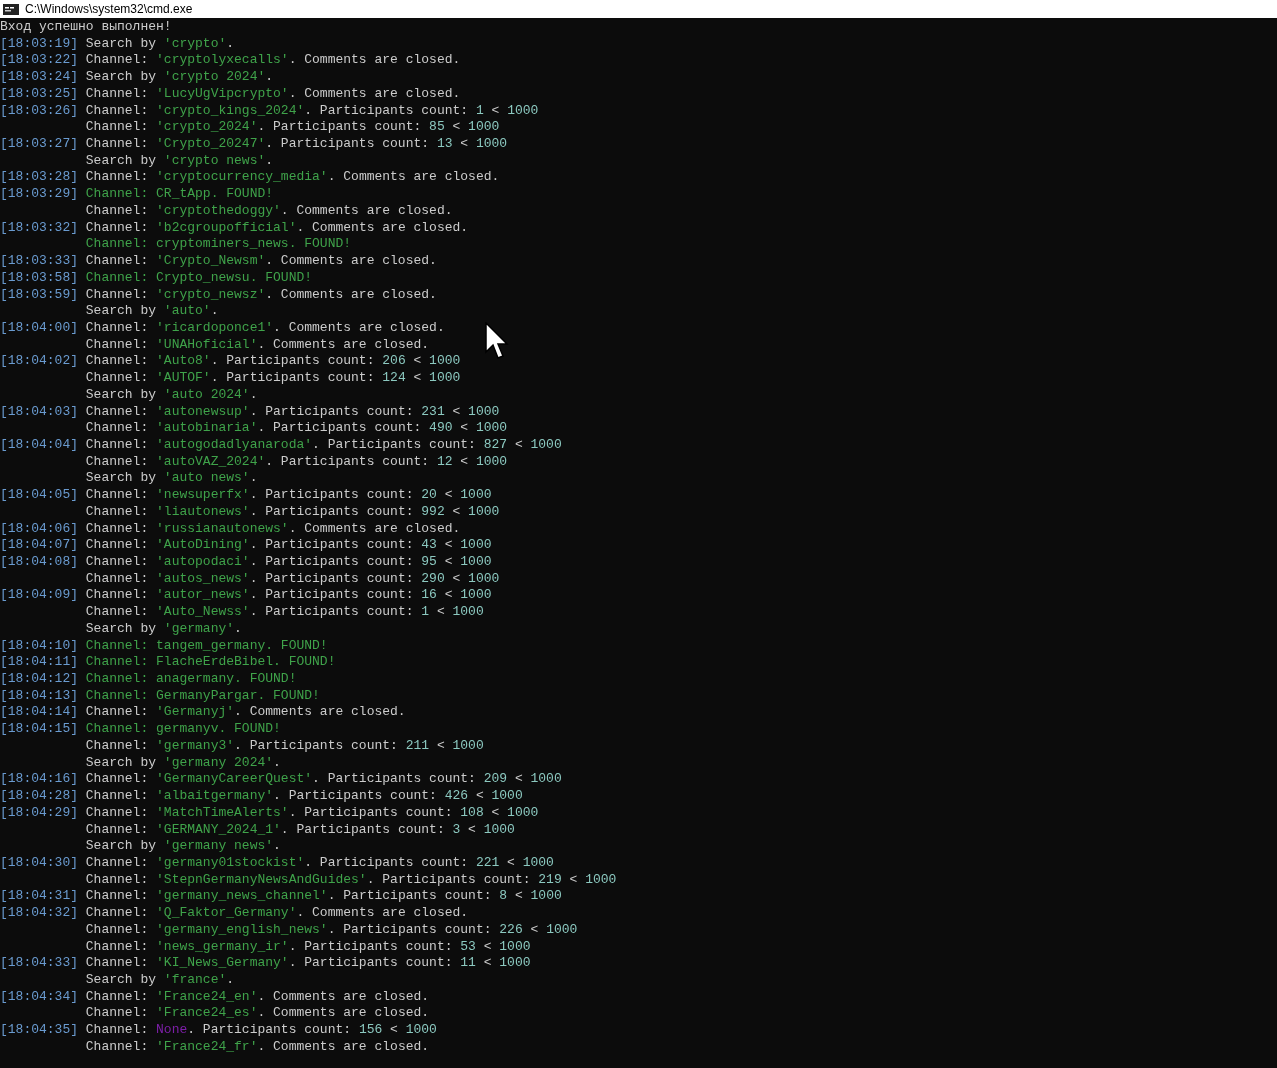 The width and height of the screenshot is (1277, 1068). I want to click on timestamp: [18:04:31], so click(39, 897).